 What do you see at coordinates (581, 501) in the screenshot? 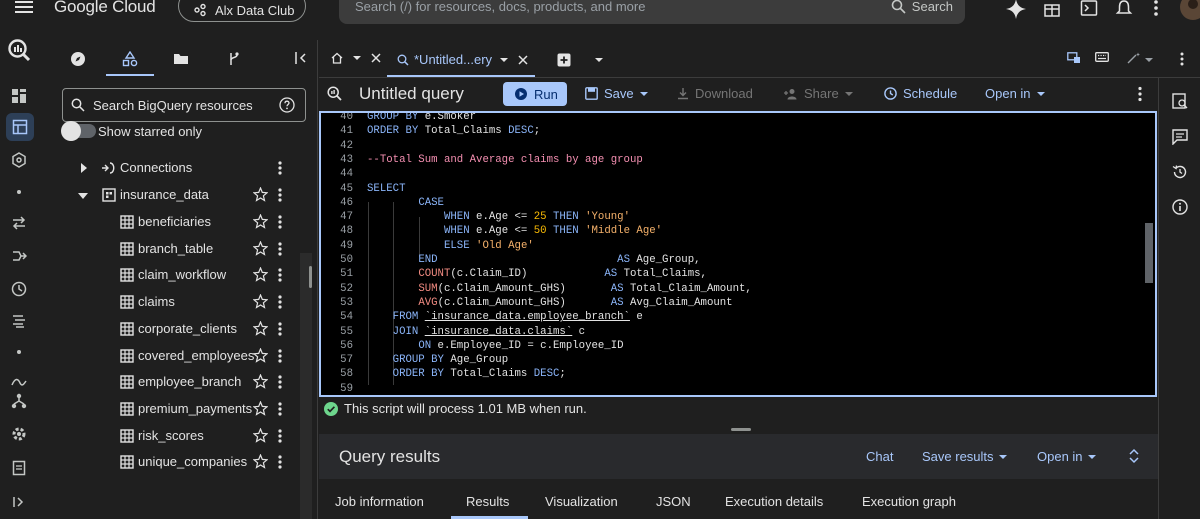
I see `tab-visualization: Visualization` at bounding box center [581, 501].